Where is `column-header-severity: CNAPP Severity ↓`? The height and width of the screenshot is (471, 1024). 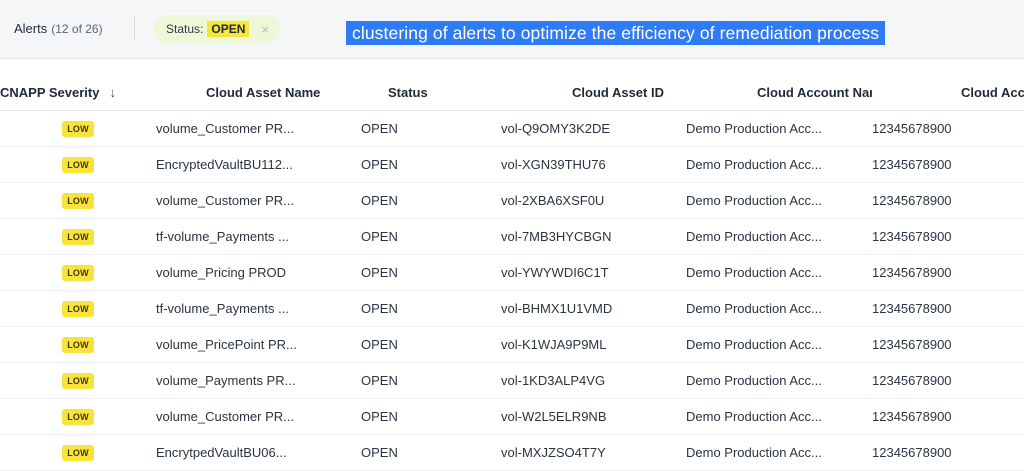 column-header-severity: CNAPP Severity ↓ is located at coordinates (78, 92).